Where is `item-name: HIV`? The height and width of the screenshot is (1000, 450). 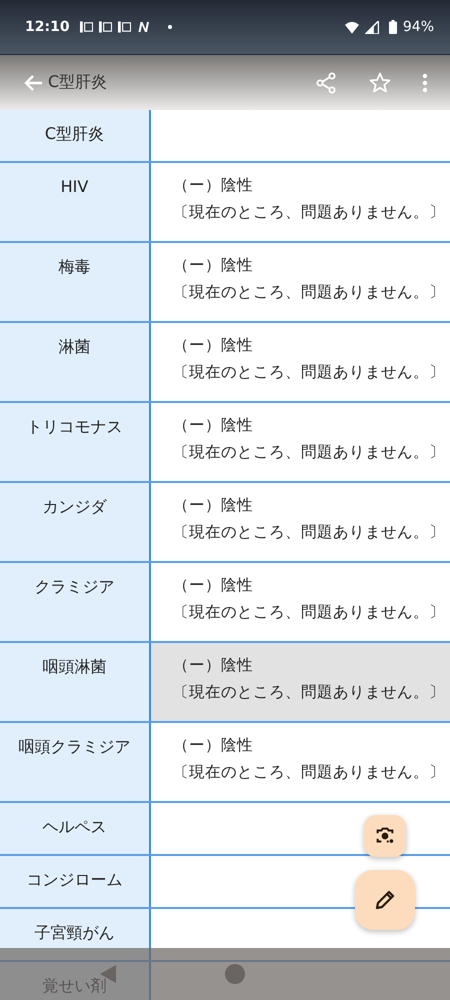 item-name: HIV is located at coordinates (74, 187).